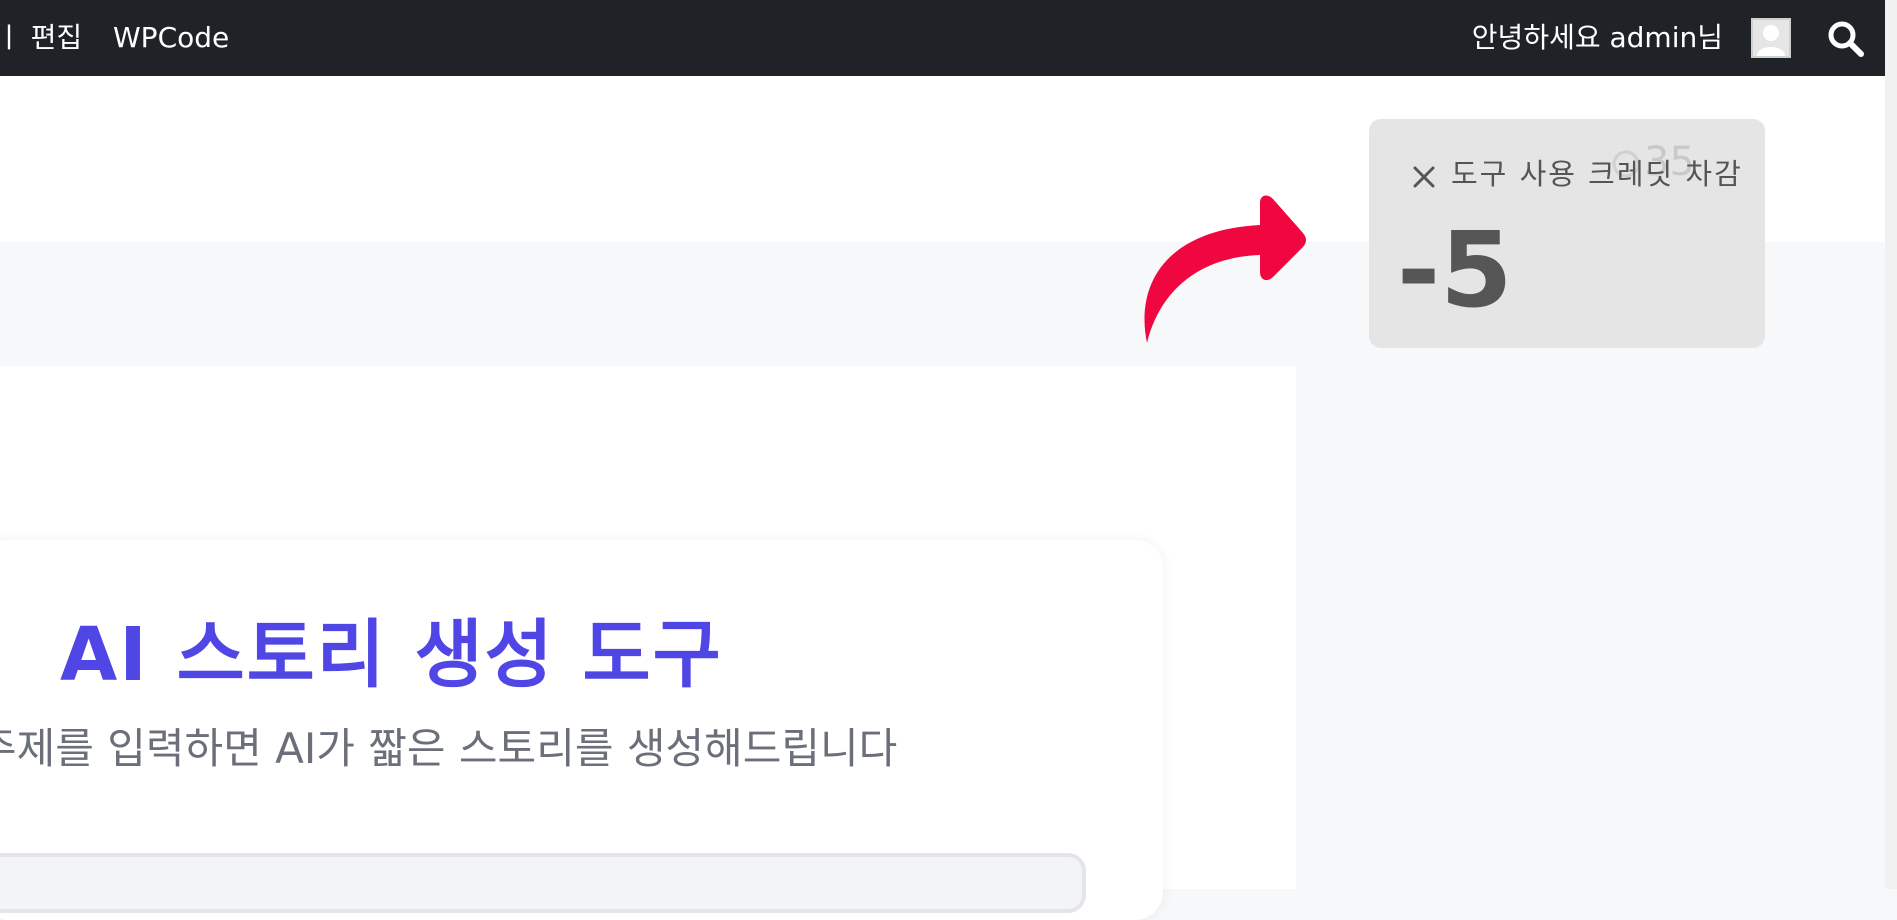 The width and height of the screenshot is (1897, 920). Describe the element at coordinates (391, 655) in the screenshot. I see `tool-title: AI 스토리 생성 도구` at that location.